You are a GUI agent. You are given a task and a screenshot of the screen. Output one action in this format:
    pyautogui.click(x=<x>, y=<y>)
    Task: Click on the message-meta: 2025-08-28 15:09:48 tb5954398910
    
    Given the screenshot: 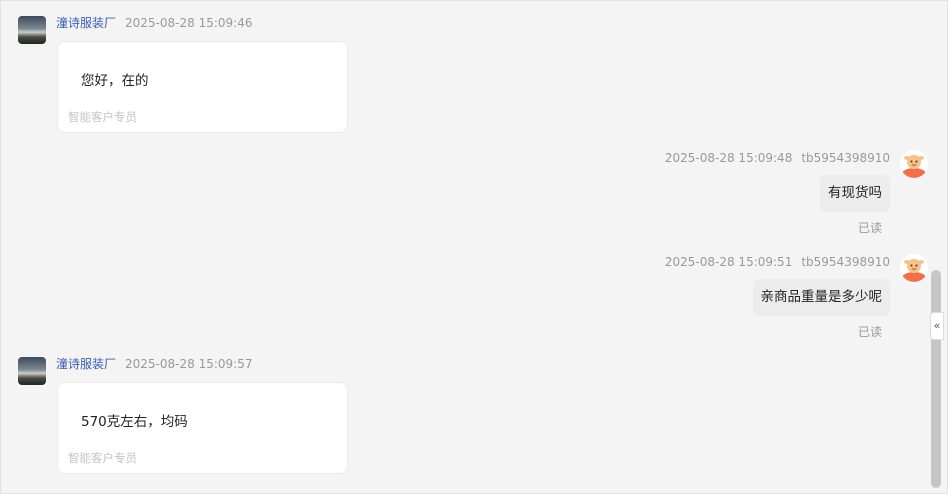 What is the action you would take?
    pyautogui.click(x=777, y=158)
    